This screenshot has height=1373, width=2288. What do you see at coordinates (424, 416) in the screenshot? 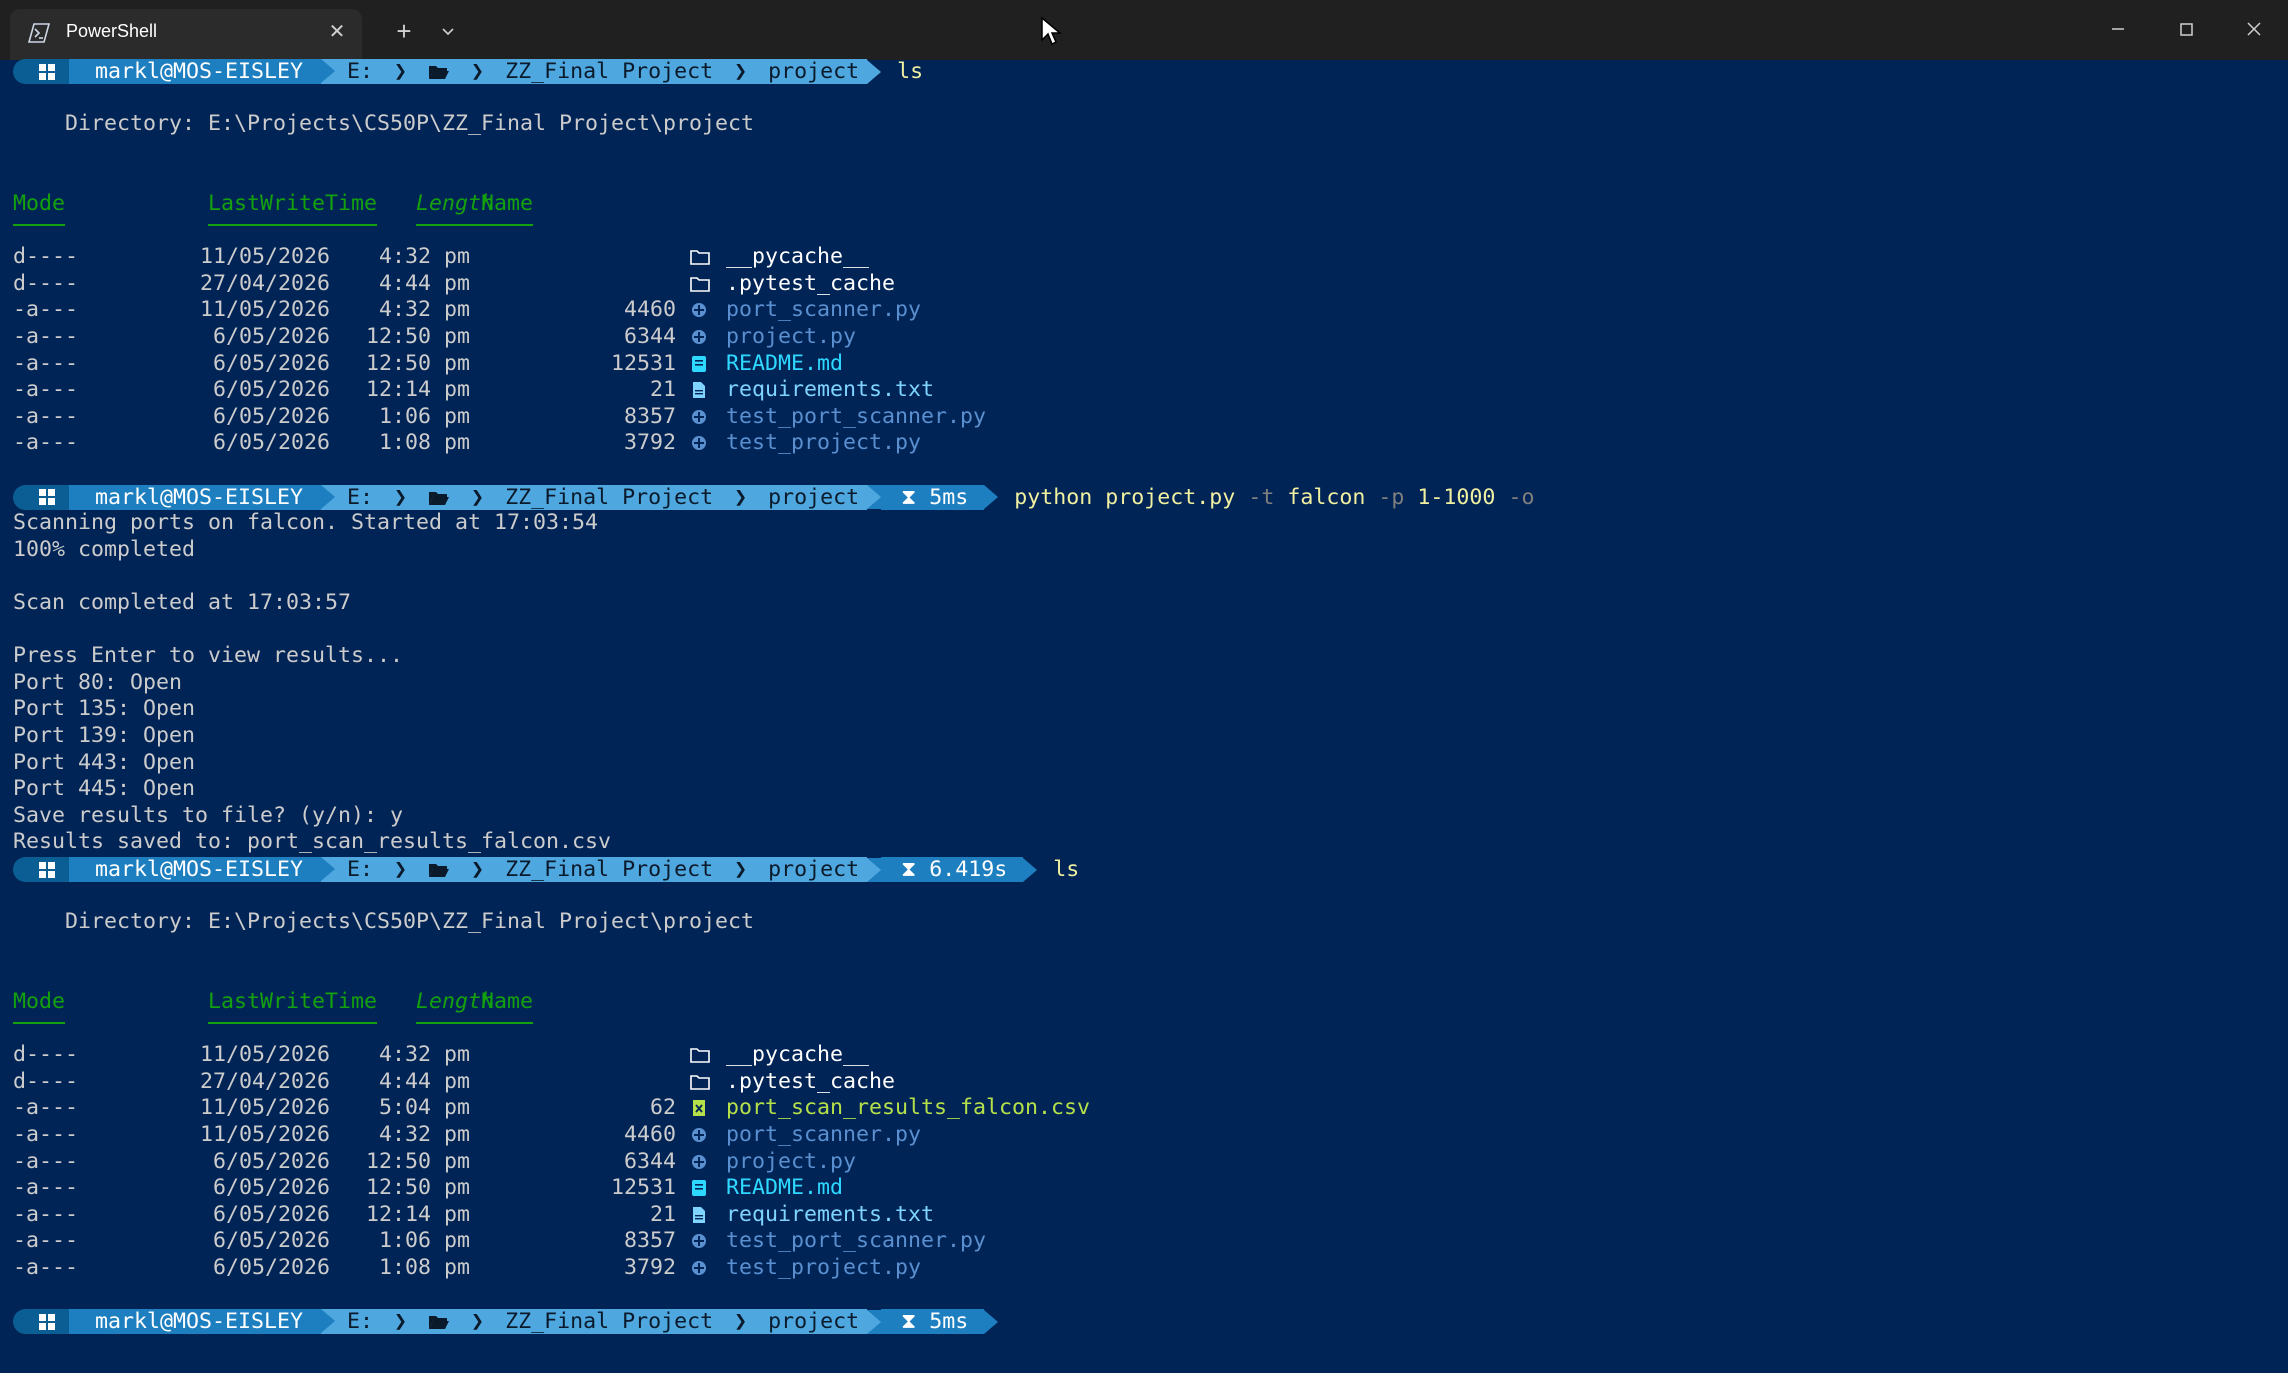
I see `file-time: 1:06 pm` at bounding box center [424, 416].